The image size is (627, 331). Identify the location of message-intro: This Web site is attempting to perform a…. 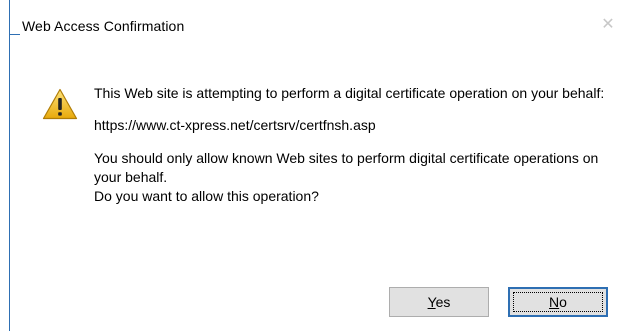
(349, 93).